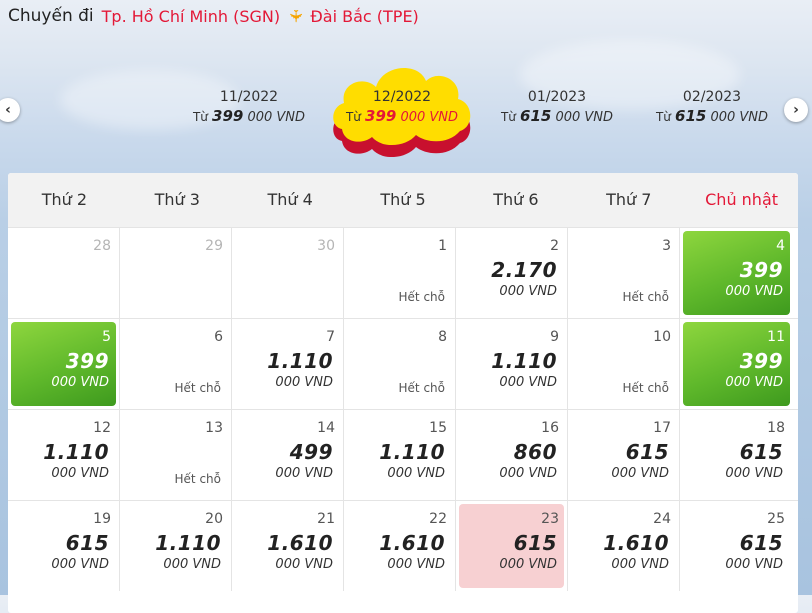  I want to click on day-number: 10, so click(662, 337).